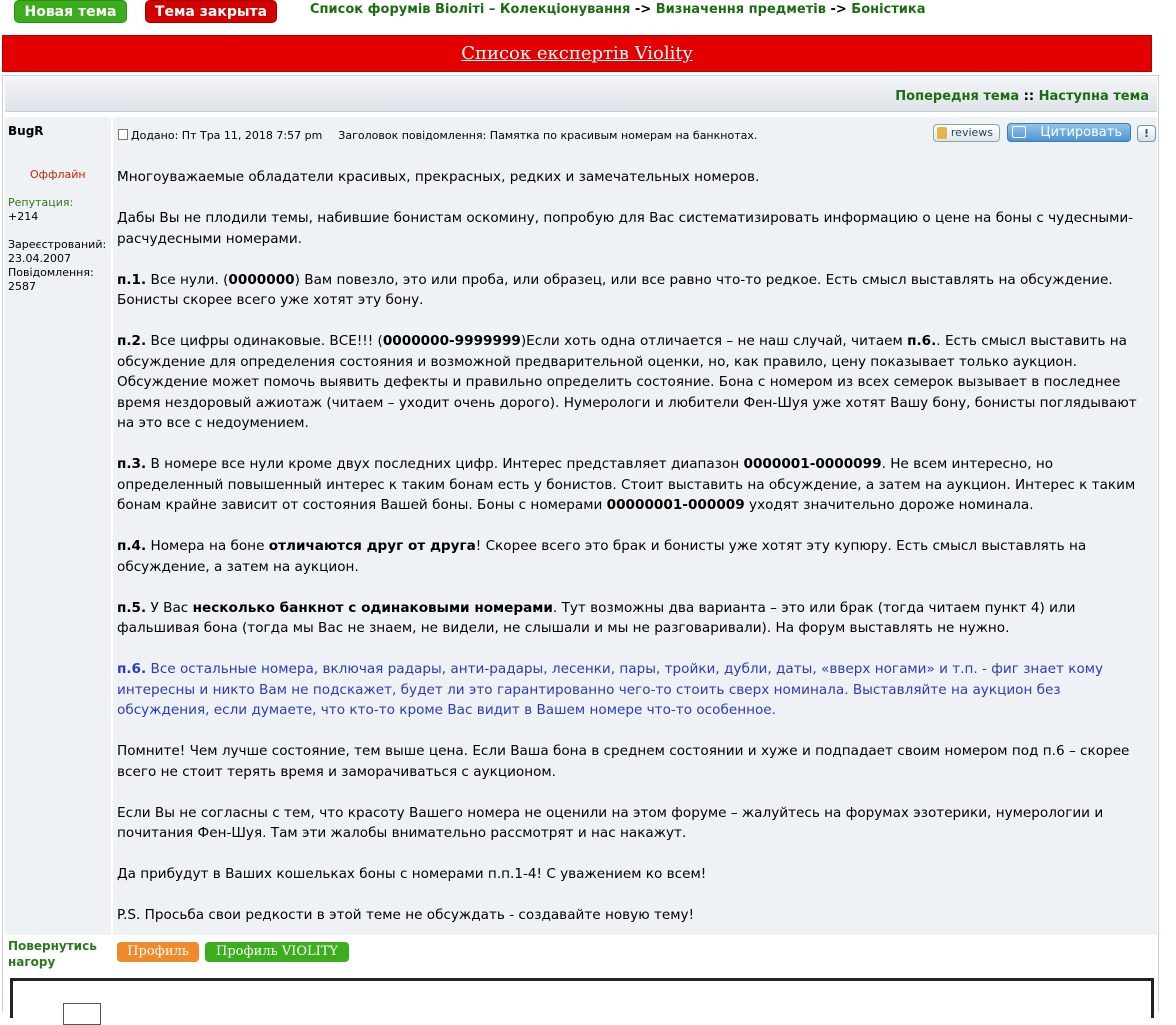  Describe the element at coordinates (277, 952) in the screenshot. I see `violity-profile-button: Профиль VIOLITY` at that location.